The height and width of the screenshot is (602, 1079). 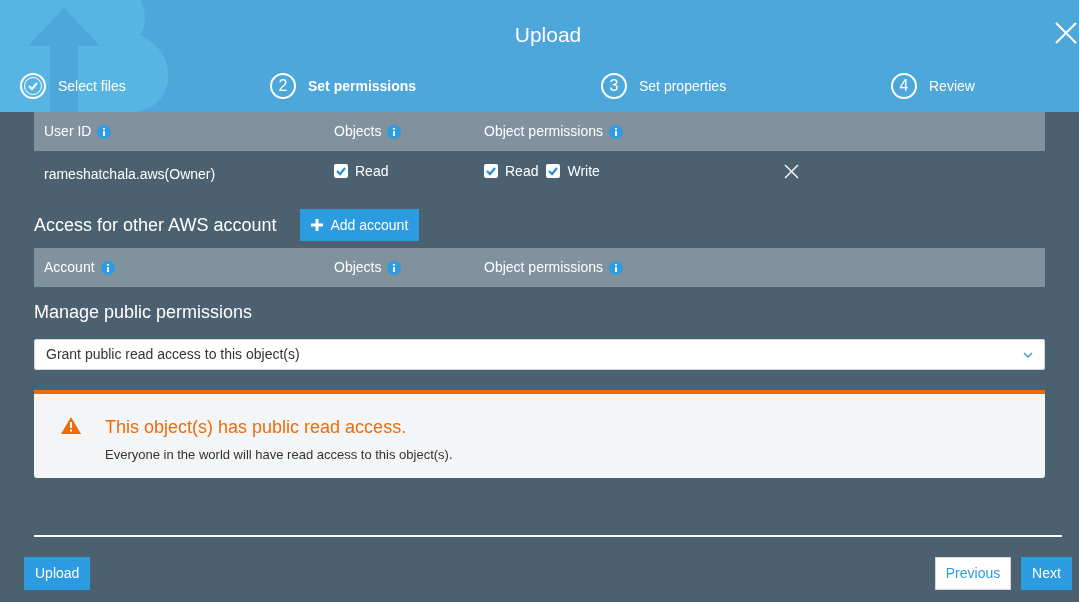 What do you see at coordinates (69, 267) in the screenshot?
I see `column-header: Account` at bounding box center [69, 267].